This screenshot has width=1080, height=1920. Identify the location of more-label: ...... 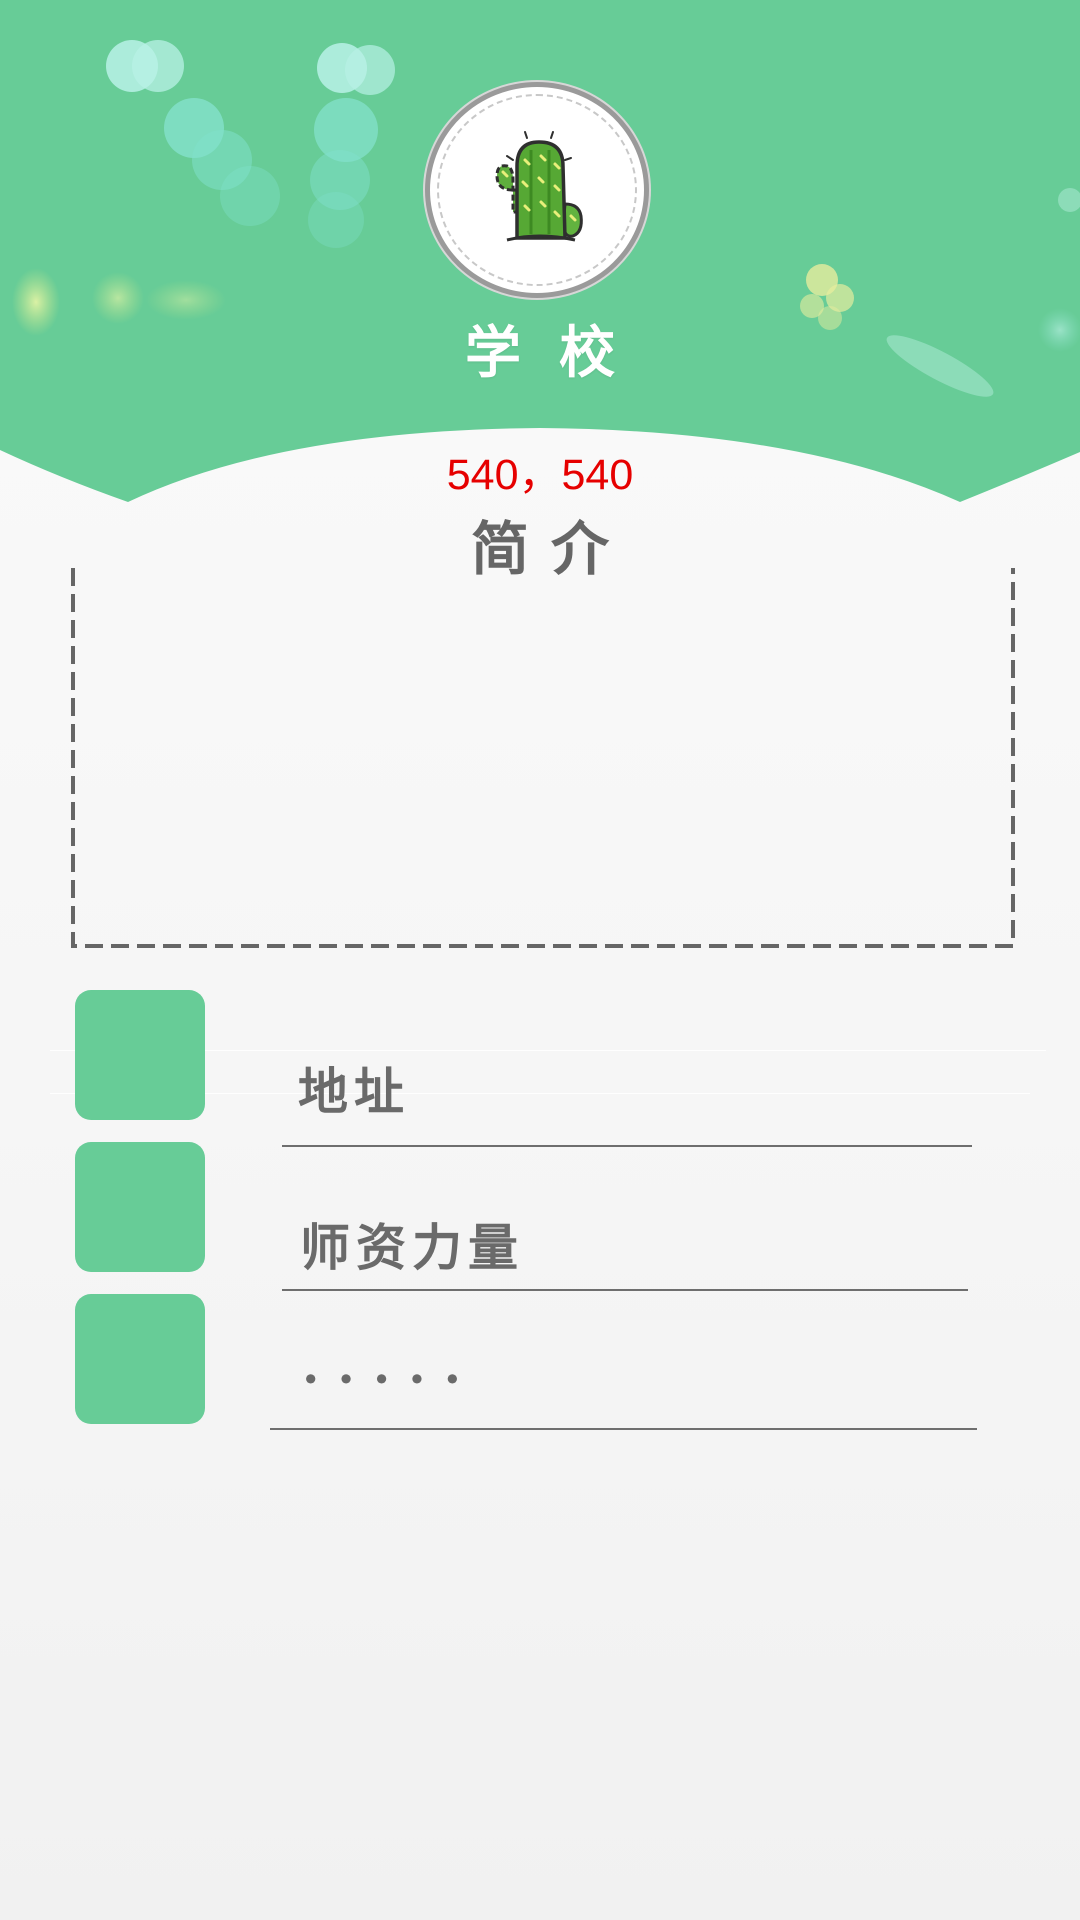
(390, 1365).